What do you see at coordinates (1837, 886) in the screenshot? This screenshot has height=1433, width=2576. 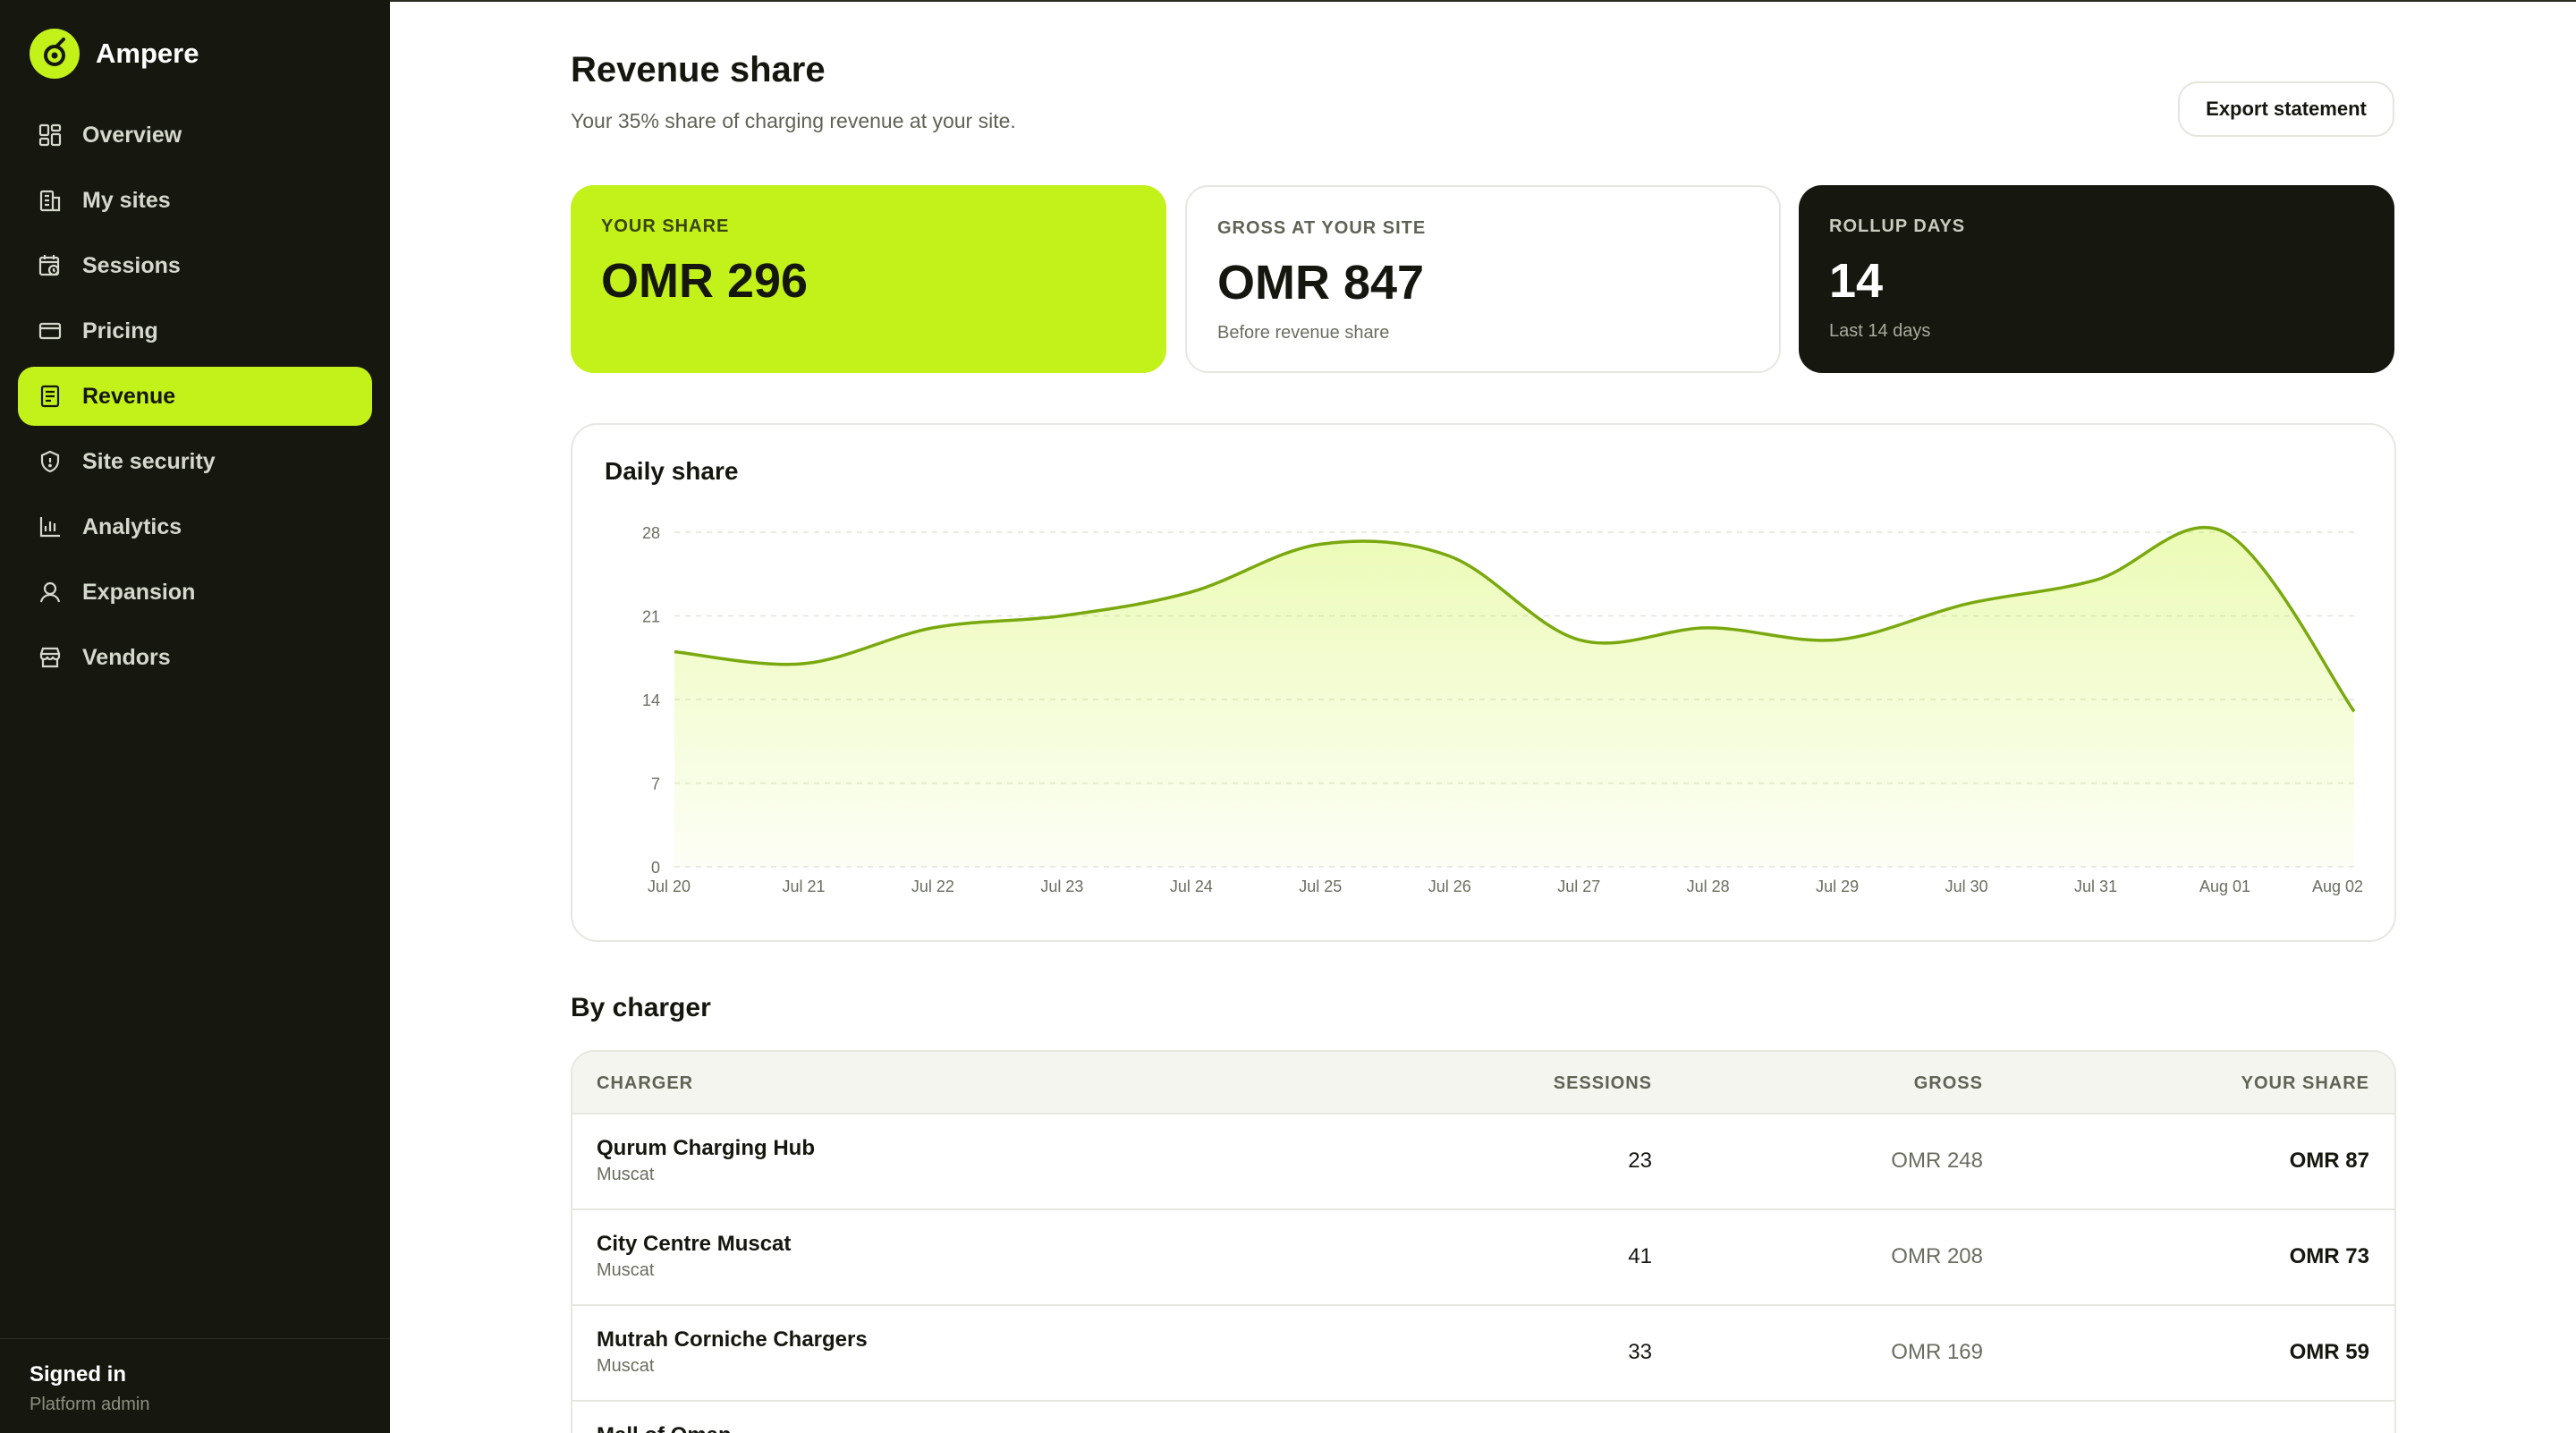 I see `x-tick-label: Jul 29` at bounding box center [1837, 886].